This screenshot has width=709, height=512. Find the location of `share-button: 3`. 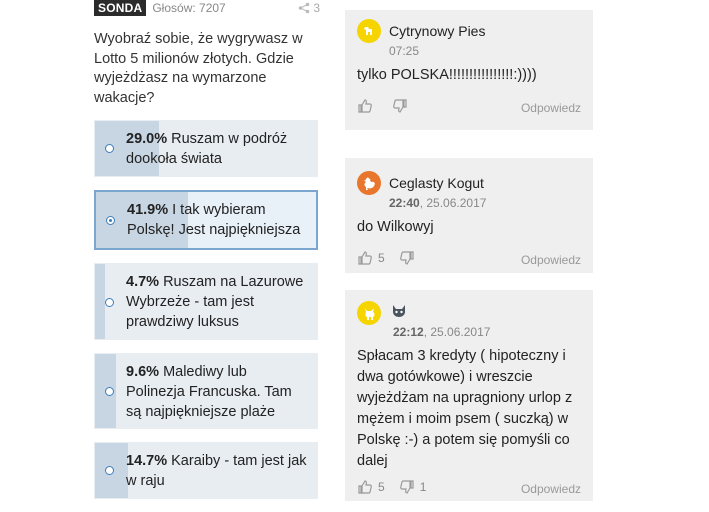

share-button: 3 is located at coordinates (309, 8).